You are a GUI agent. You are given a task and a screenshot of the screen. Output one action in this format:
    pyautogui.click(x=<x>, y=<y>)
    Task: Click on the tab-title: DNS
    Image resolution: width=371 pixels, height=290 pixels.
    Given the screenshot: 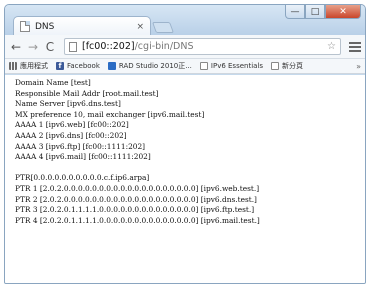 What is the action you would take?
    pyautogui.click(x=45, y=26)
    